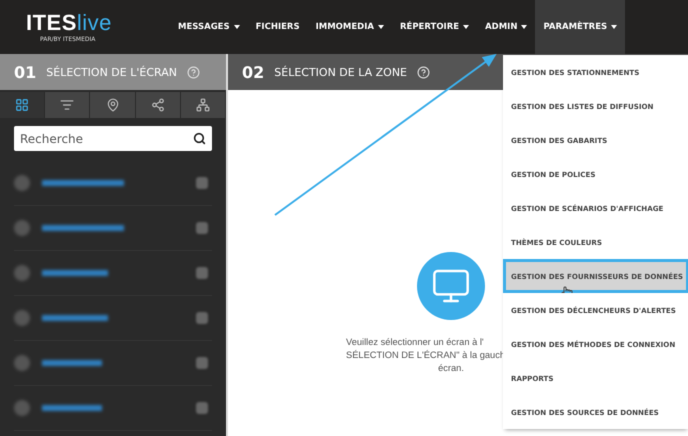 The width and height of the screenshot is (688, 436). What do you see at coordinates (253, 72) in the screenshot?
I see `step-number: 02` at bounding box center [253, 72].